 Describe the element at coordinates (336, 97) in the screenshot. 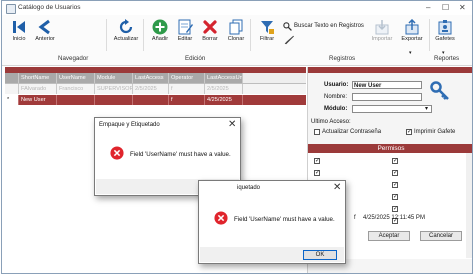

I see `nombre-label: Nombre:` at that location.